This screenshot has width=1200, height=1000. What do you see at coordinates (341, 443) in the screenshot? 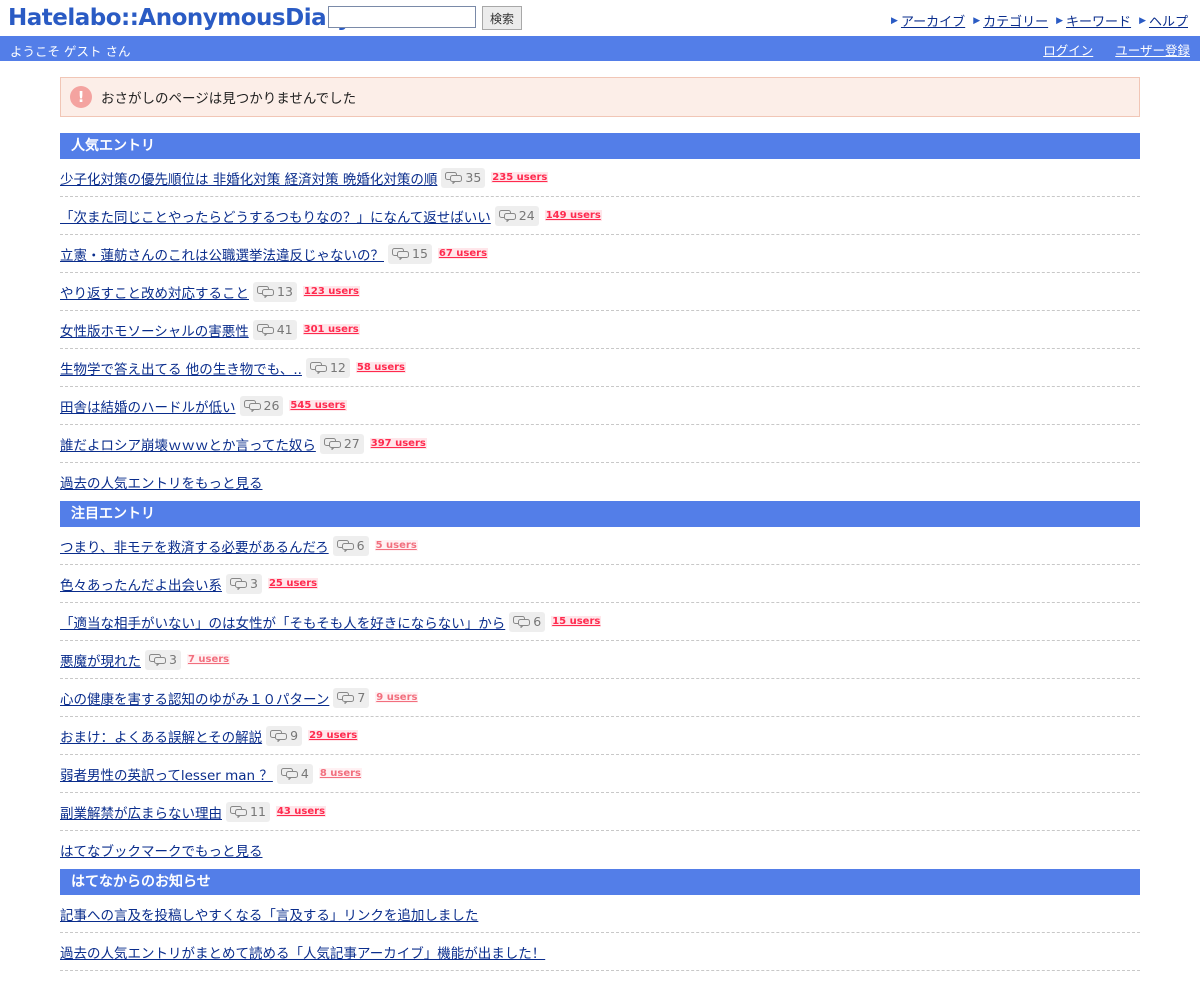
I see `comment-count-badge: 27` at bounding box center [341, 443].